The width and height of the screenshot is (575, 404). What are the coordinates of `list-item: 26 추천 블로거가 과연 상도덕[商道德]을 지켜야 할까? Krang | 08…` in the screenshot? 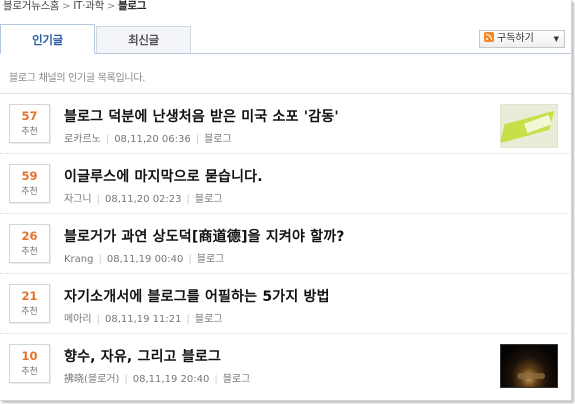 It's located at (285, 244).